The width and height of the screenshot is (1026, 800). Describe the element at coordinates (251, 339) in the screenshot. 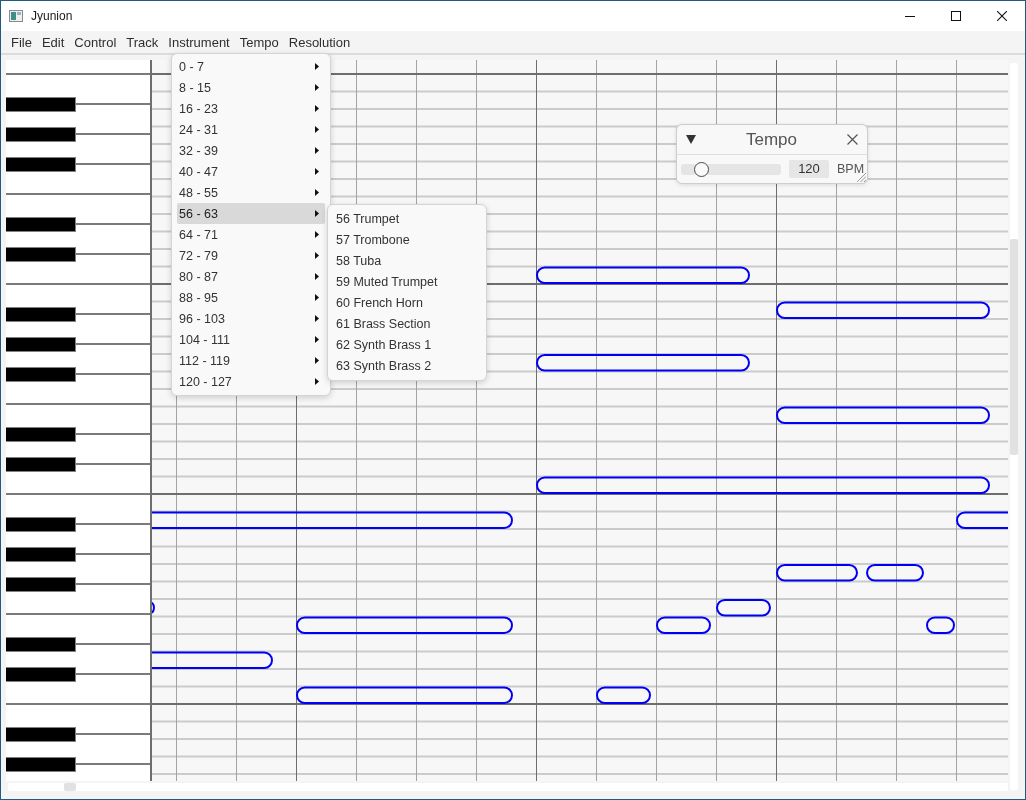

I see `menu-item: 104 - 111` at that location.